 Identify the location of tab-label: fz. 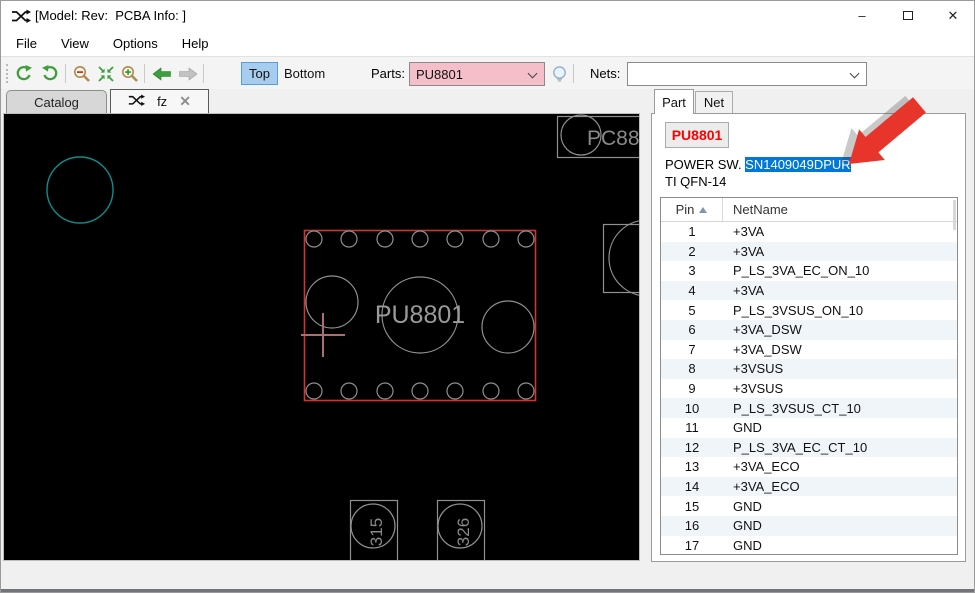
(162, 101).